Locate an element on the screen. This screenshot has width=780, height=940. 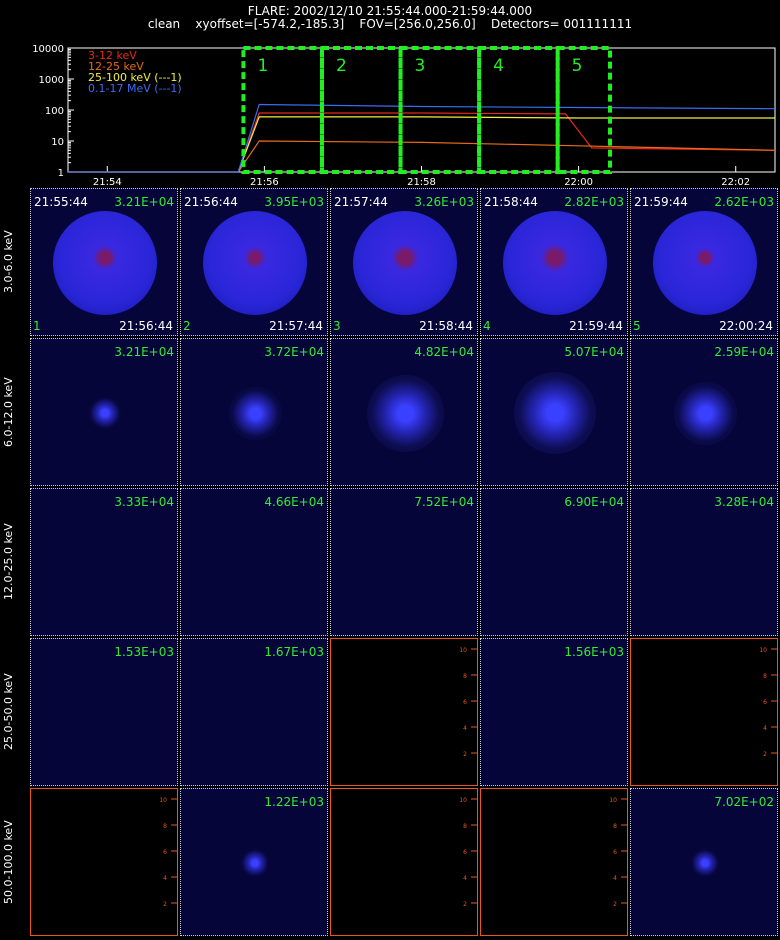
interval-end-time: 22:00:24 is located at coordinates (746, 326).